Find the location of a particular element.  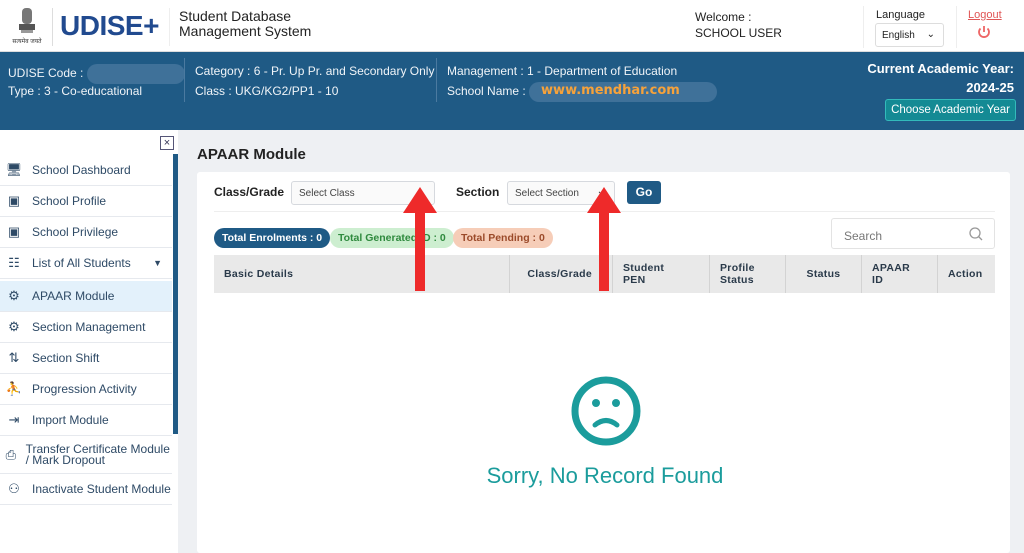

sidebar-item-label: School Dashboard is located at coordinates (81, 170).